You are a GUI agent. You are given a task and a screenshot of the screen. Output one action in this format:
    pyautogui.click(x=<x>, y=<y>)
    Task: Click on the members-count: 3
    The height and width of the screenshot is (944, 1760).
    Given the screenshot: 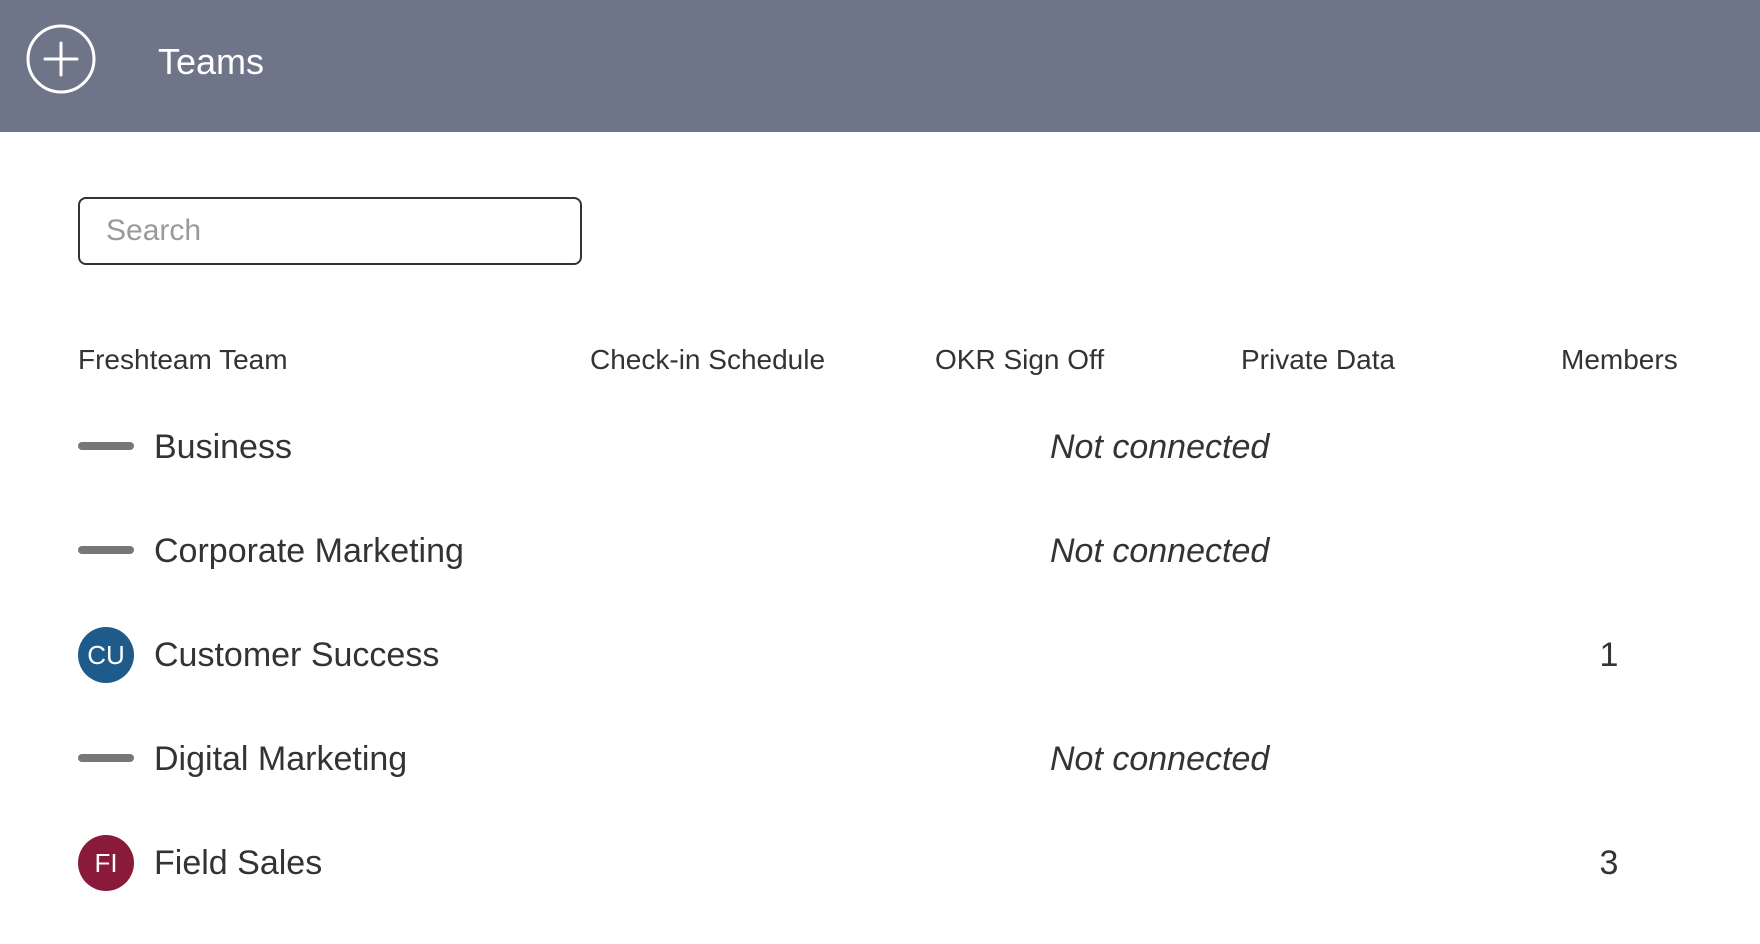 What is the action you would take?
    pyautogui.click(x=1609, y=863)
    